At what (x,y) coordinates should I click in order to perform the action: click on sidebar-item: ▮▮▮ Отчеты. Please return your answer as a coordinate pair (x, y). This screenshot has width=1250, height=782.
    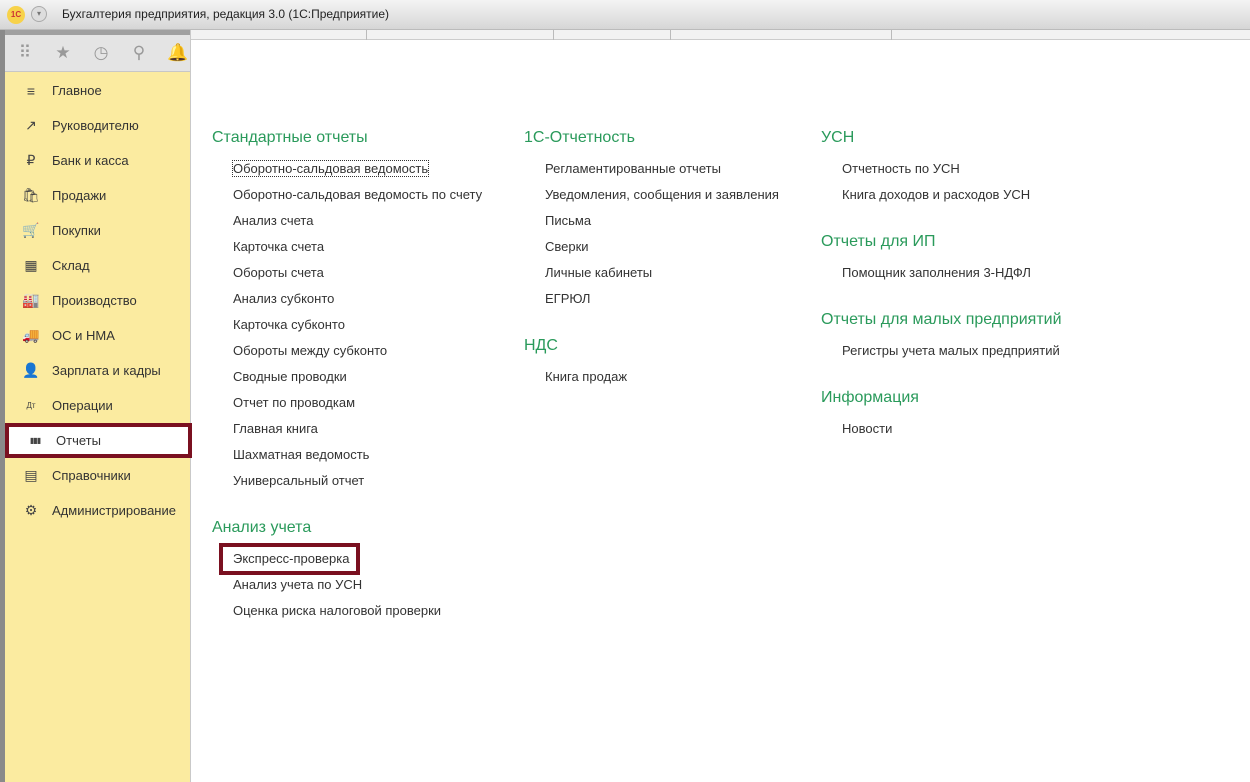
    Looking at the image, I should click on (98, 440).